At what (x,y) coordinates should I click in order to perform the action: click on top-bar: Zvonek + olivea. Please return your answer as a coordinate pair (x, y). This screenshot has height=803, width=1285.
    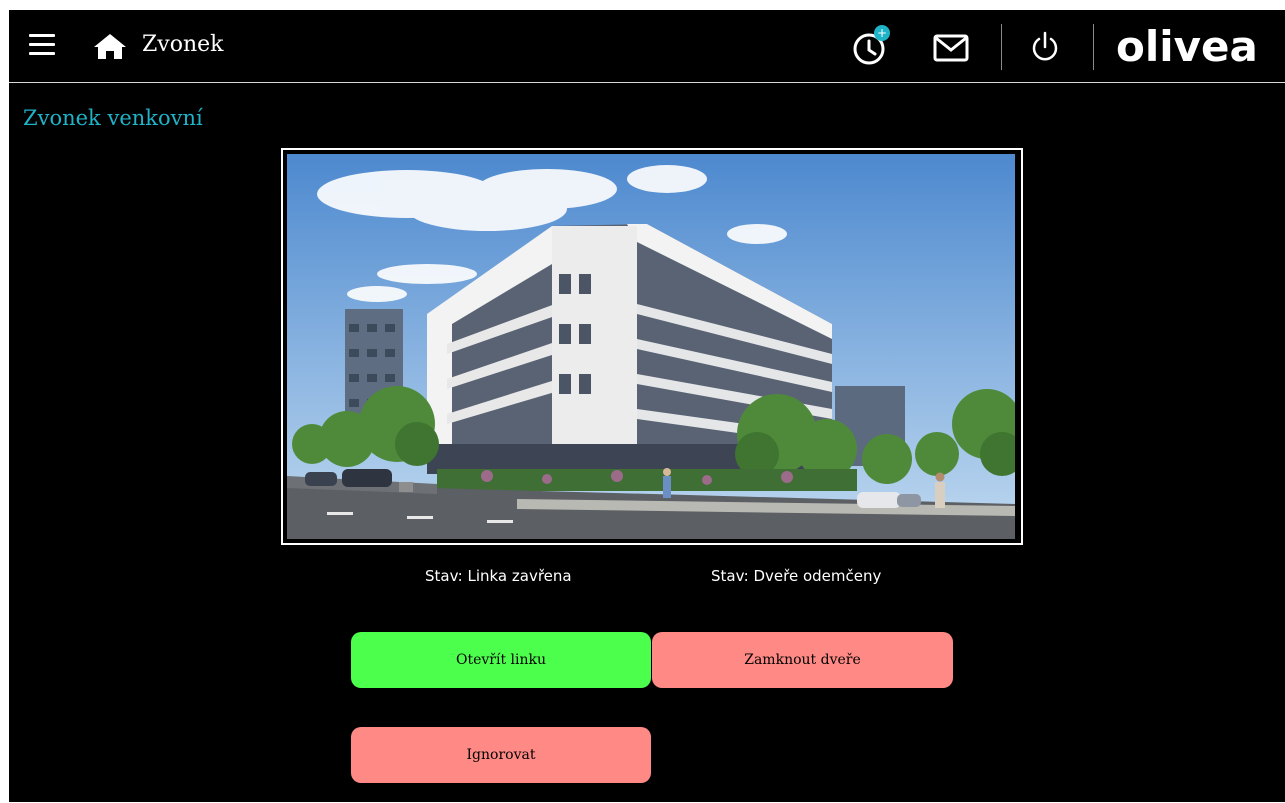
    Looking at the image, I should click on (647, 46).